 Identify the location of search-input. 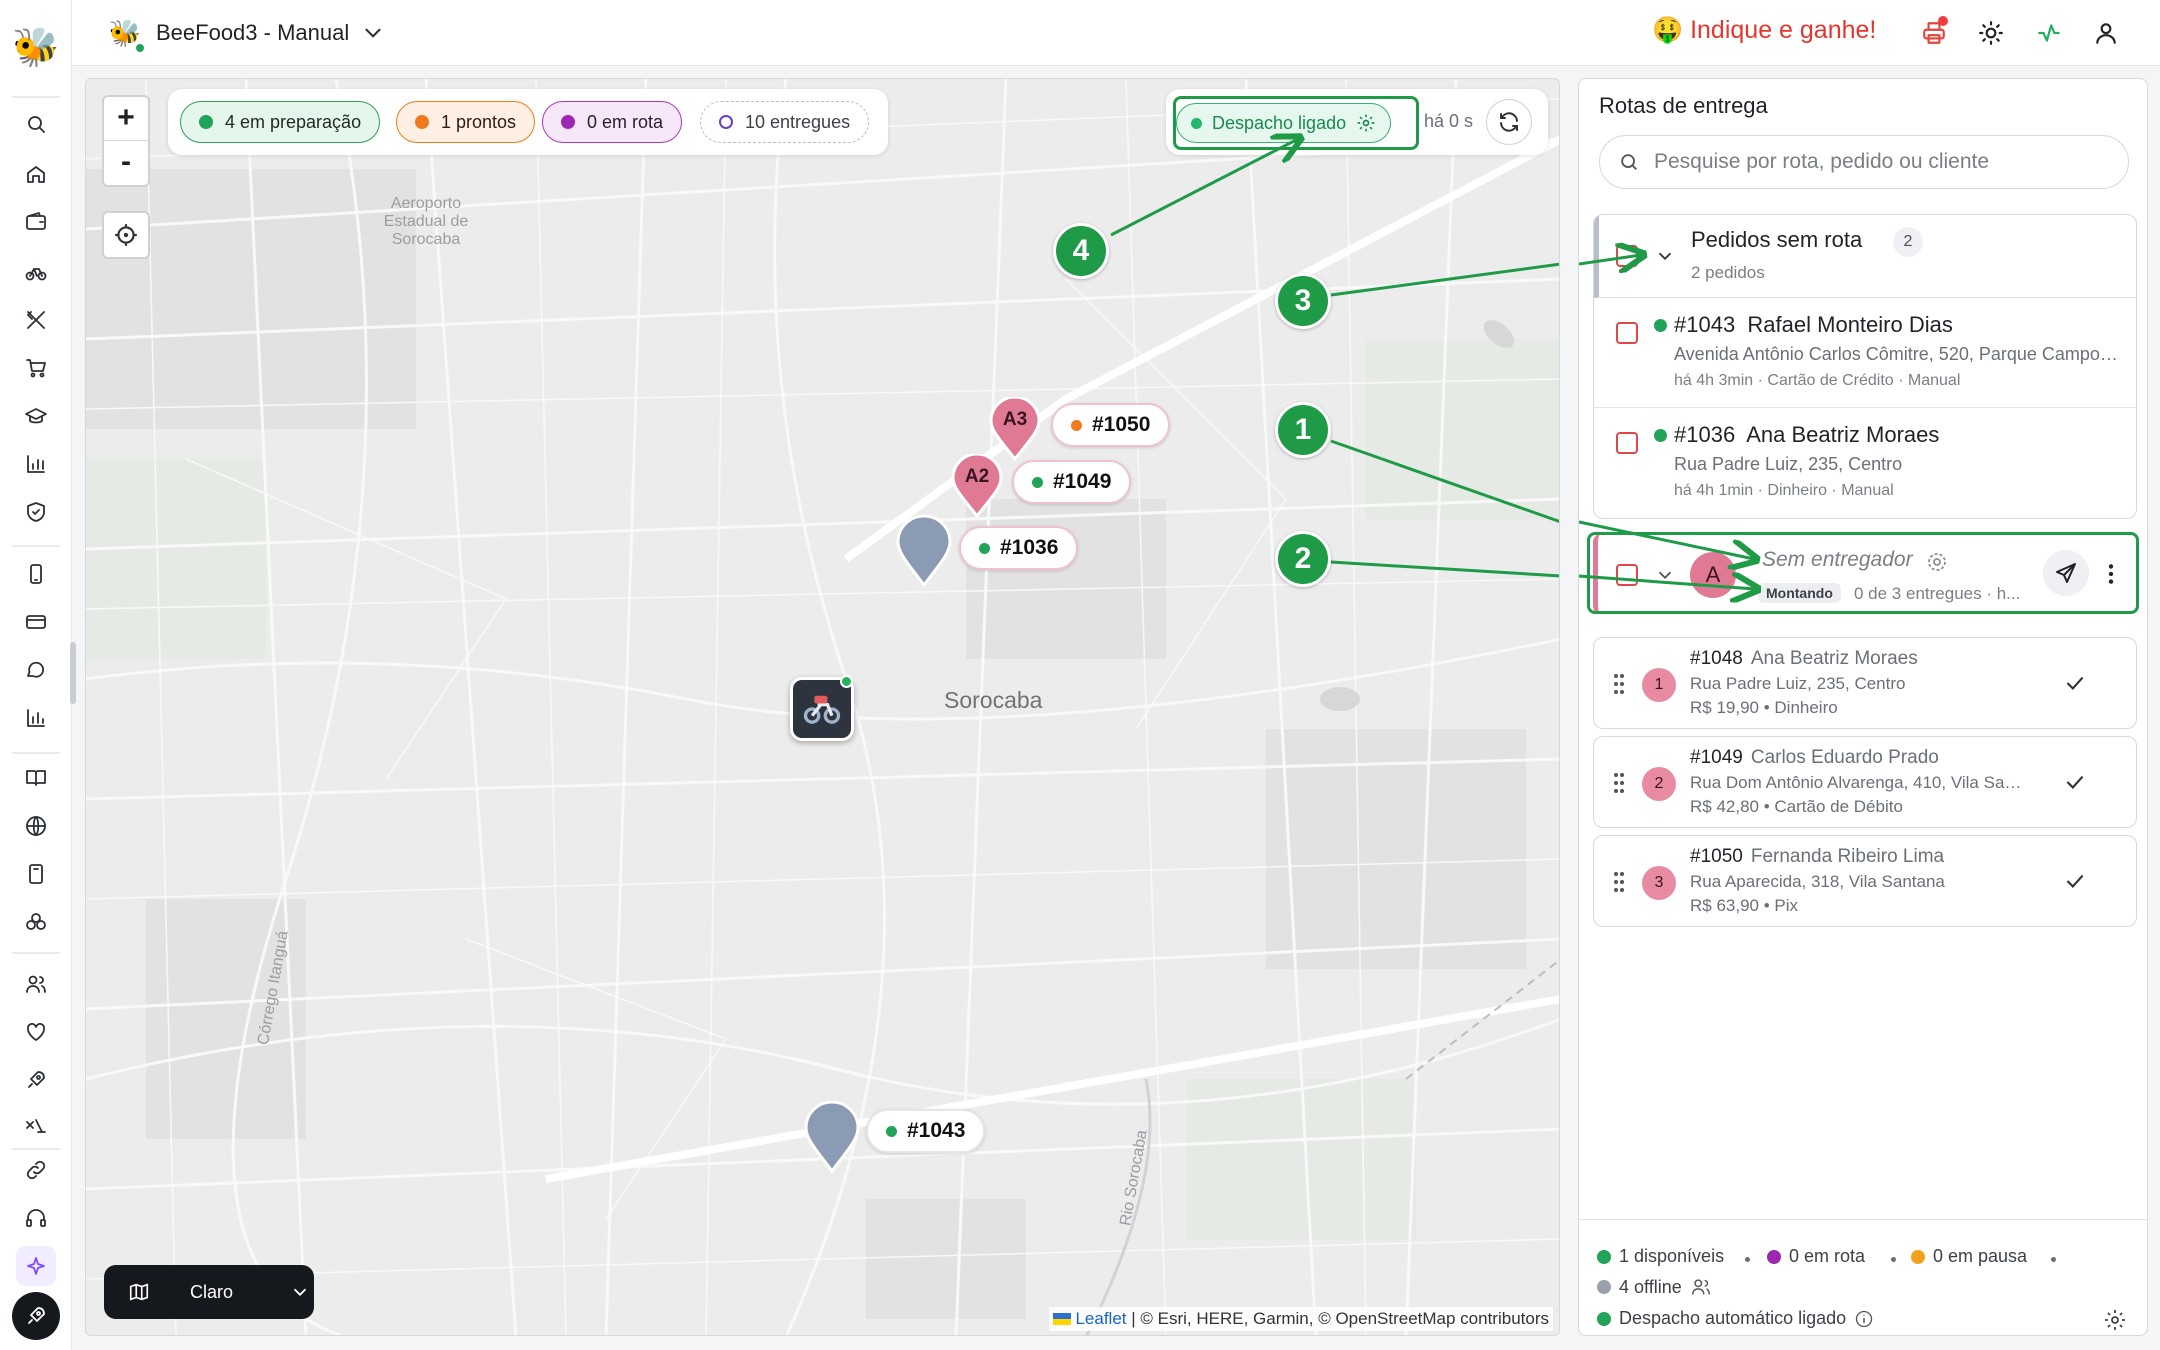
(1874, 162).